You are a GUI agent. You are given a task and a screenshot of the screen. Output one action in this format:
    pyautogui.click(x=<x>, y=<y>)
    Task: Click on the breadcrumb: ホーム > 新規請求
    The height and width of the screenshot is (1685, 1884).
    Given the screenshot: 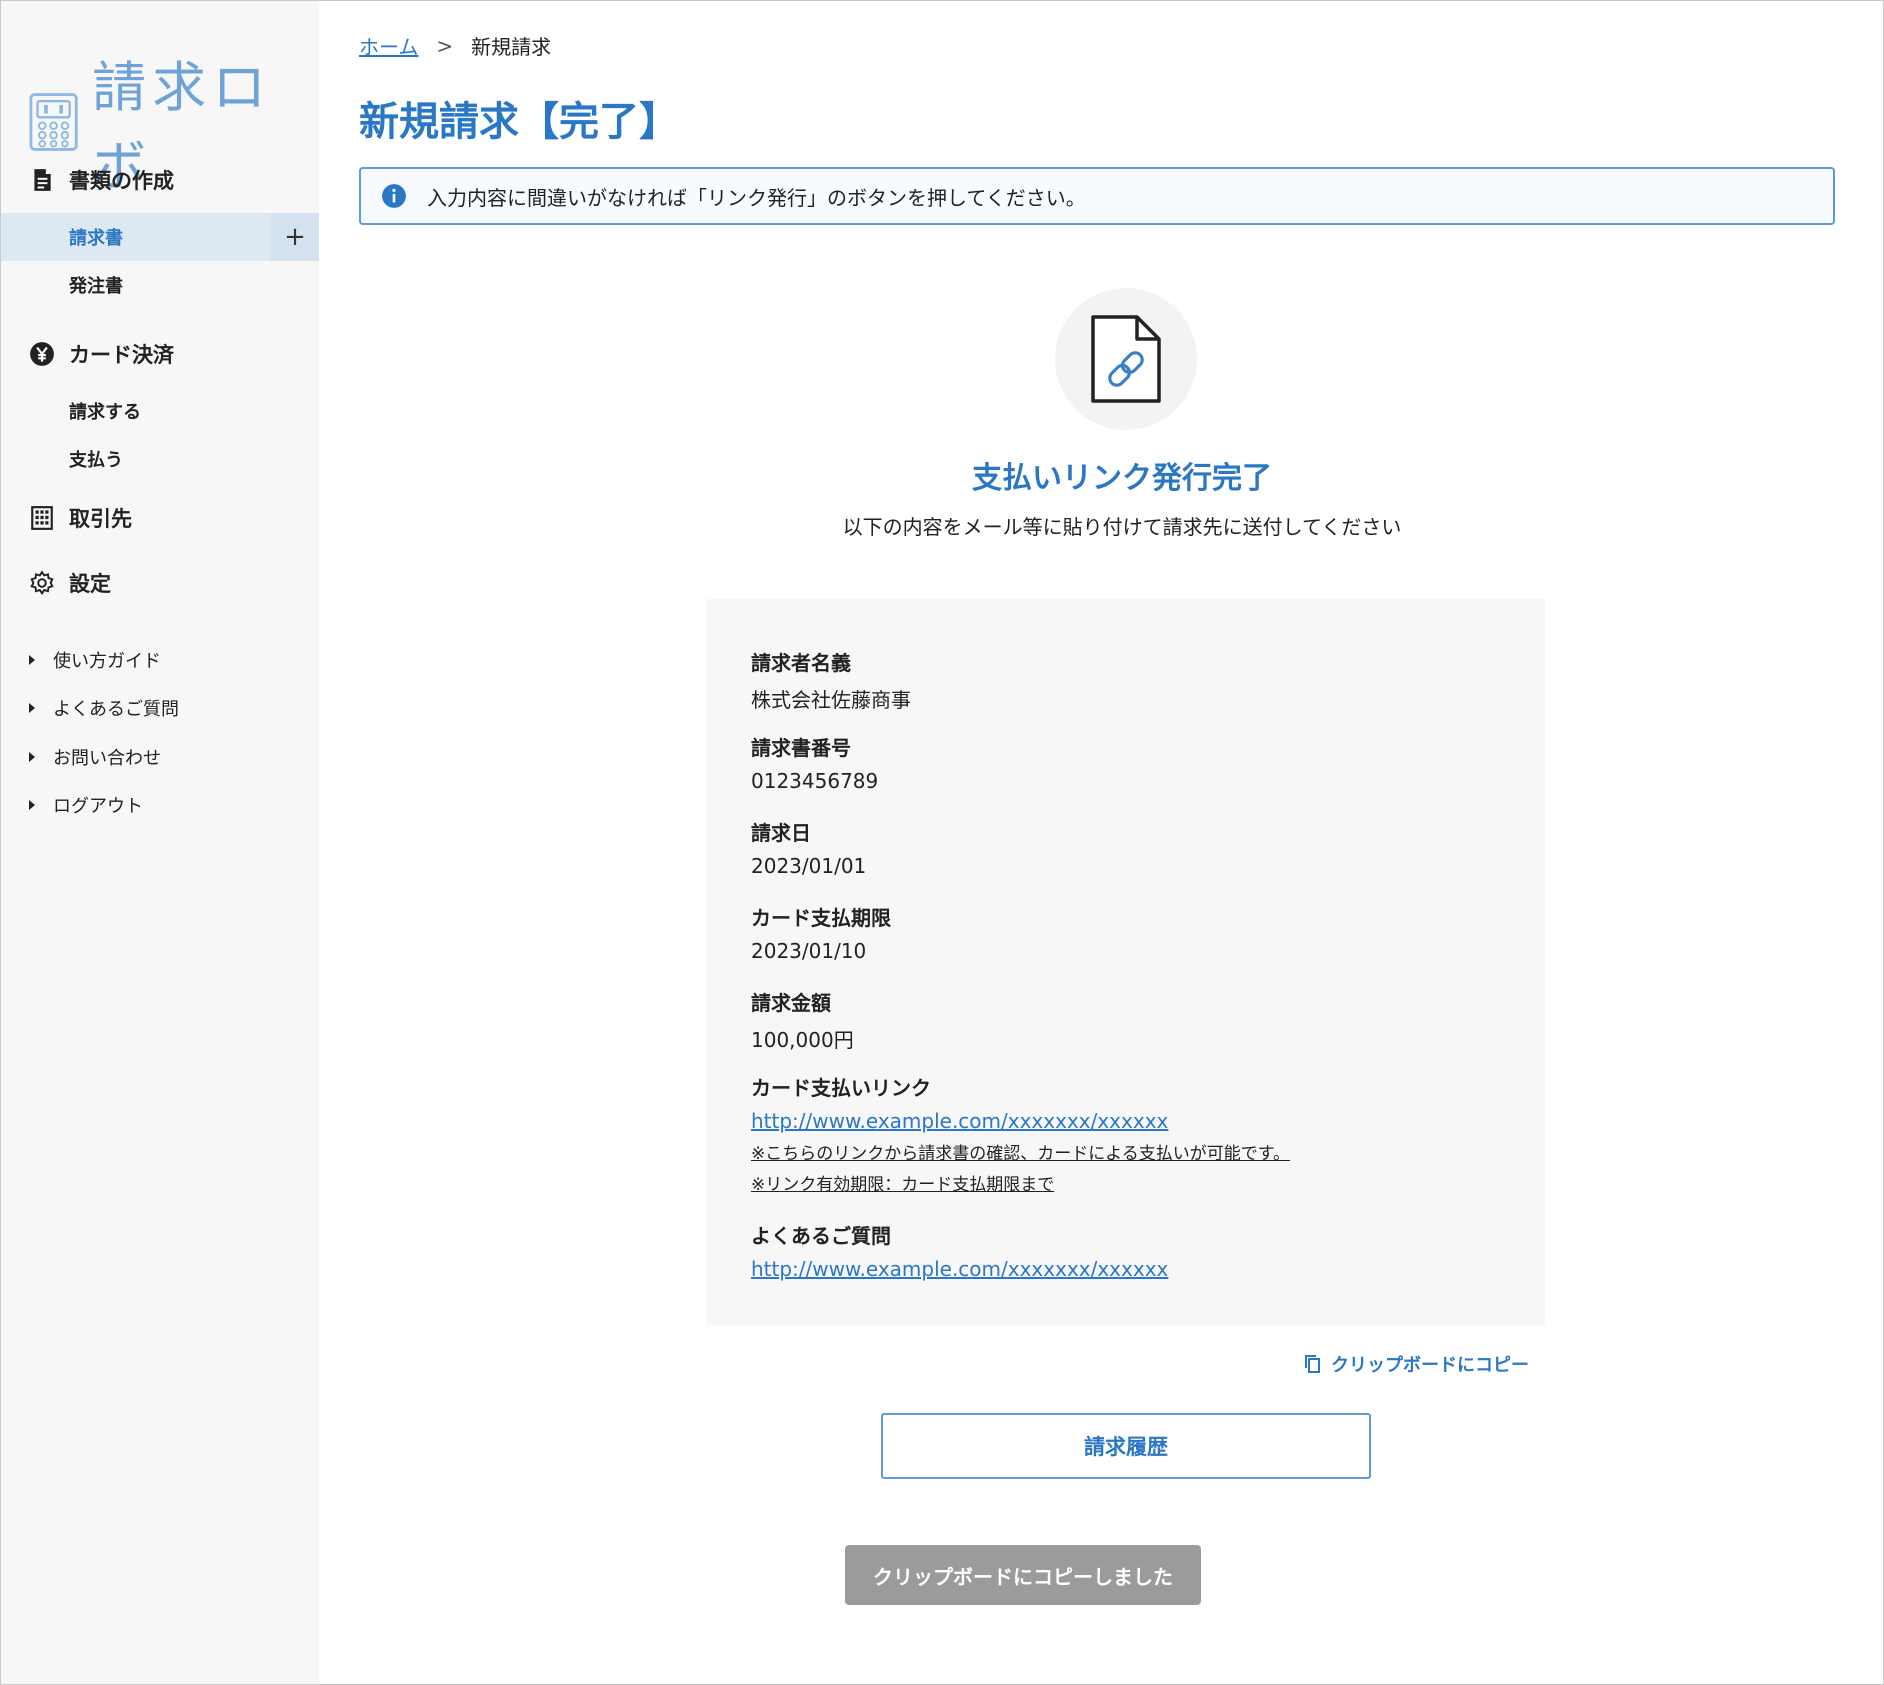 What is the action you would take?
    pyautogui.click(x=455, y=45)
    